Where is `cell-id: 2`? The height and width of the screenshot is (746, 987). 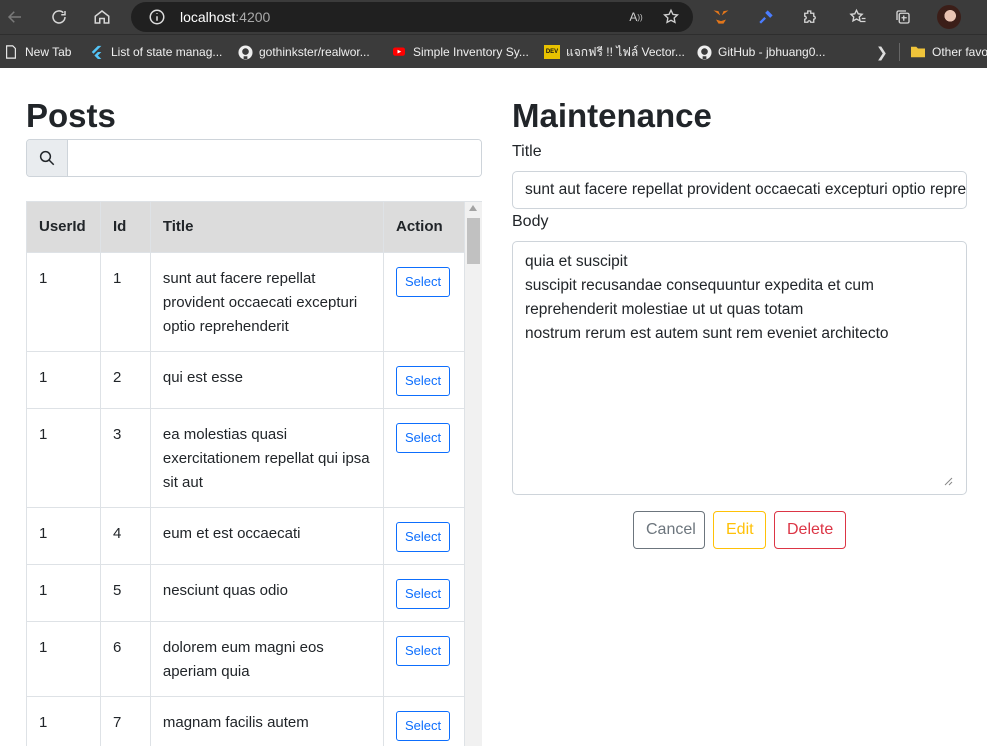 cell-id: 2 is located at coordinates (125, 379).